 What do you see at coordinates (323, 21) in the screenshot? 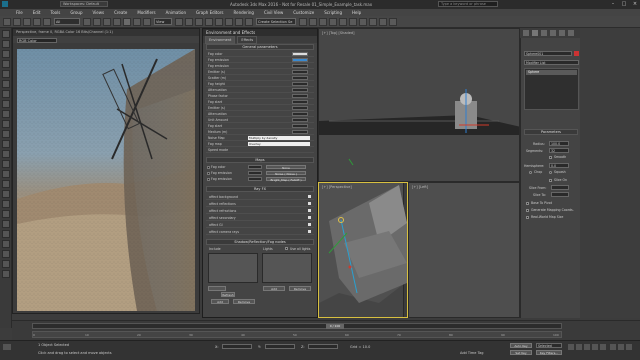
I see `layer-explorer-icon` at bounding box center [323, 21].